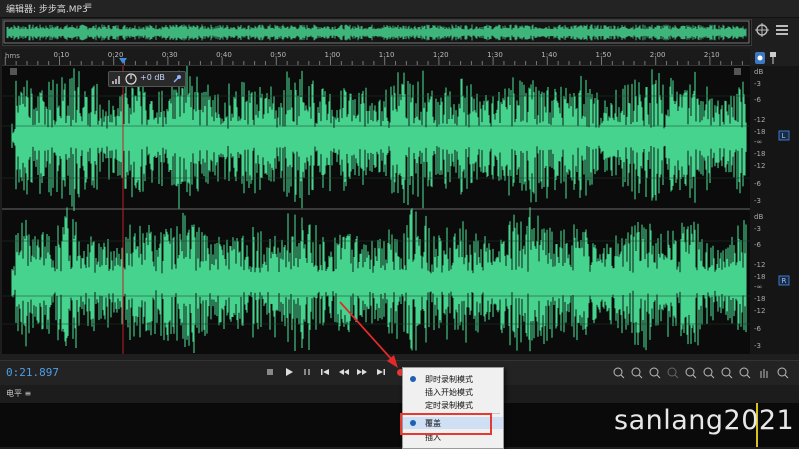  What do you see at coordinates (278, 55) in the screenshot?
I see `ruler-tick-label: 0:50` at bounding box center [278, 55].